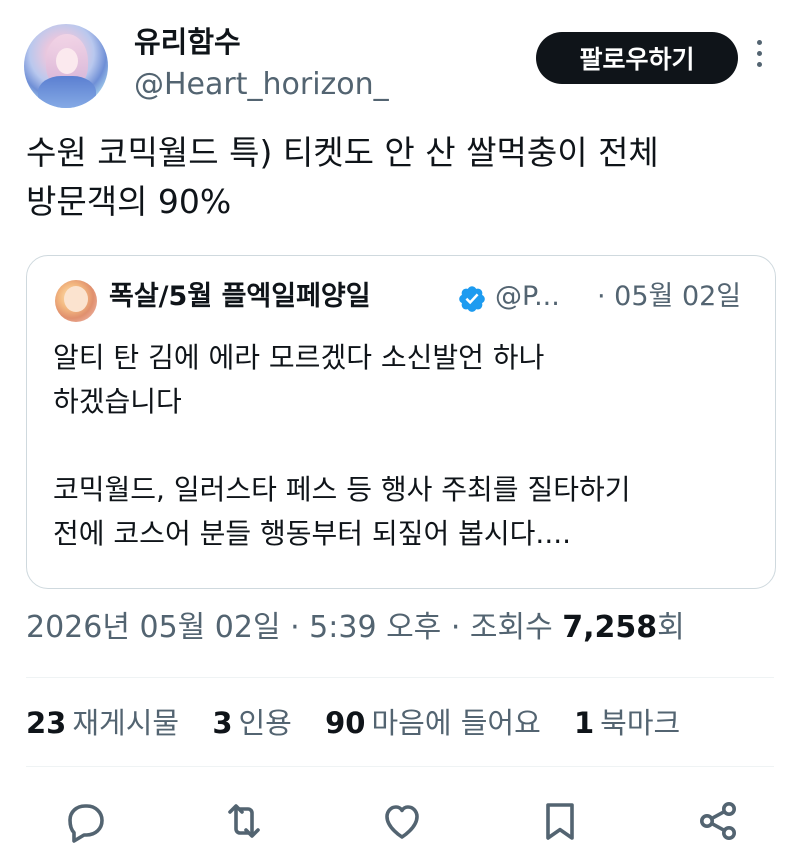 The width and height of the screenshot is (800, 859). Describe the element at coordinates (396, 177) in the screenshot. I see `tweet-text: 수원 코믹월드 특) 티켓도 안 산 쌀먹충이 전체 방문객의 90%` at that location.